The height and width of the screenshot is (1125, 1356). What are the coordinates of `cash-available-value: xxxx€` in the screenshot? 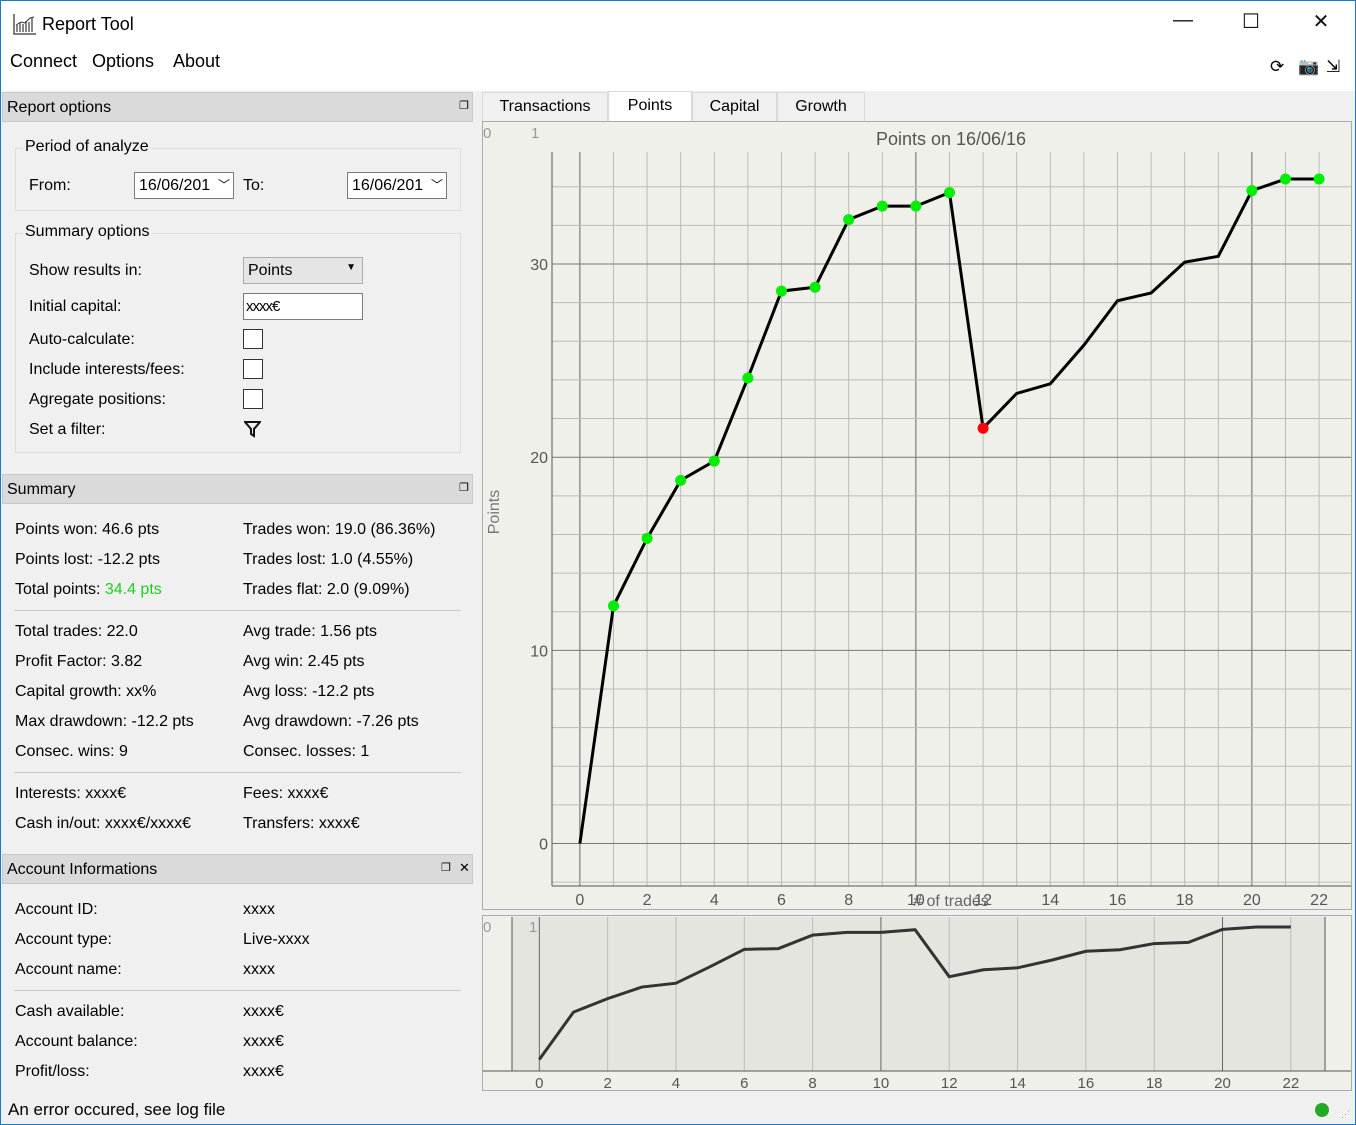 It's located at (263, 1011).